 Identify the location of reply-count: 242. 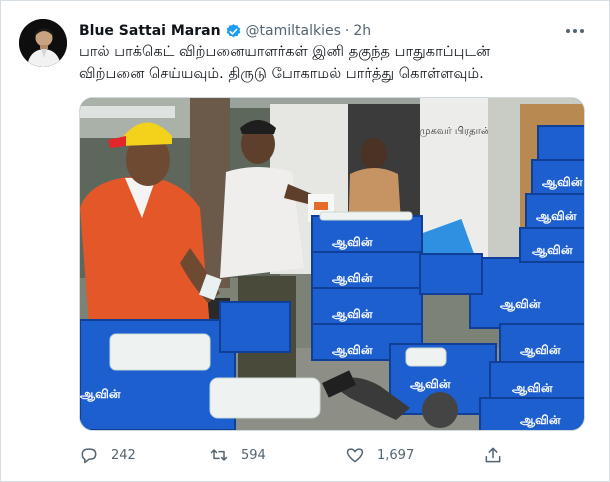
(123, 455).